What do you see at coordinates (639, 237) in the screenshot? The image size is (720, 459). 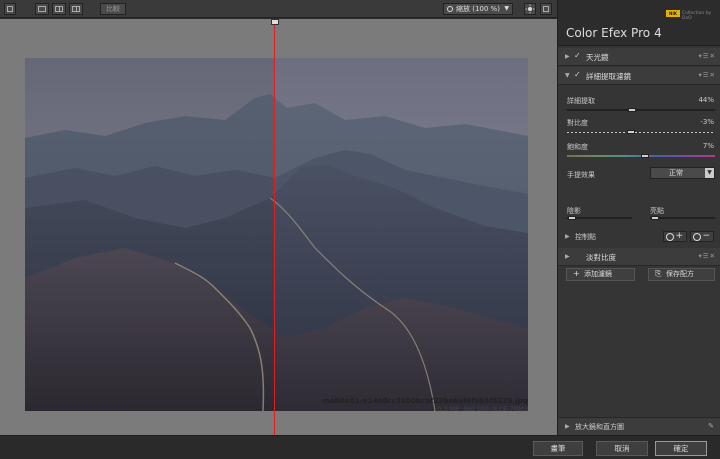 I see `control-points-row: ▶ 控制點 + −` at bounding box center [639, 237].